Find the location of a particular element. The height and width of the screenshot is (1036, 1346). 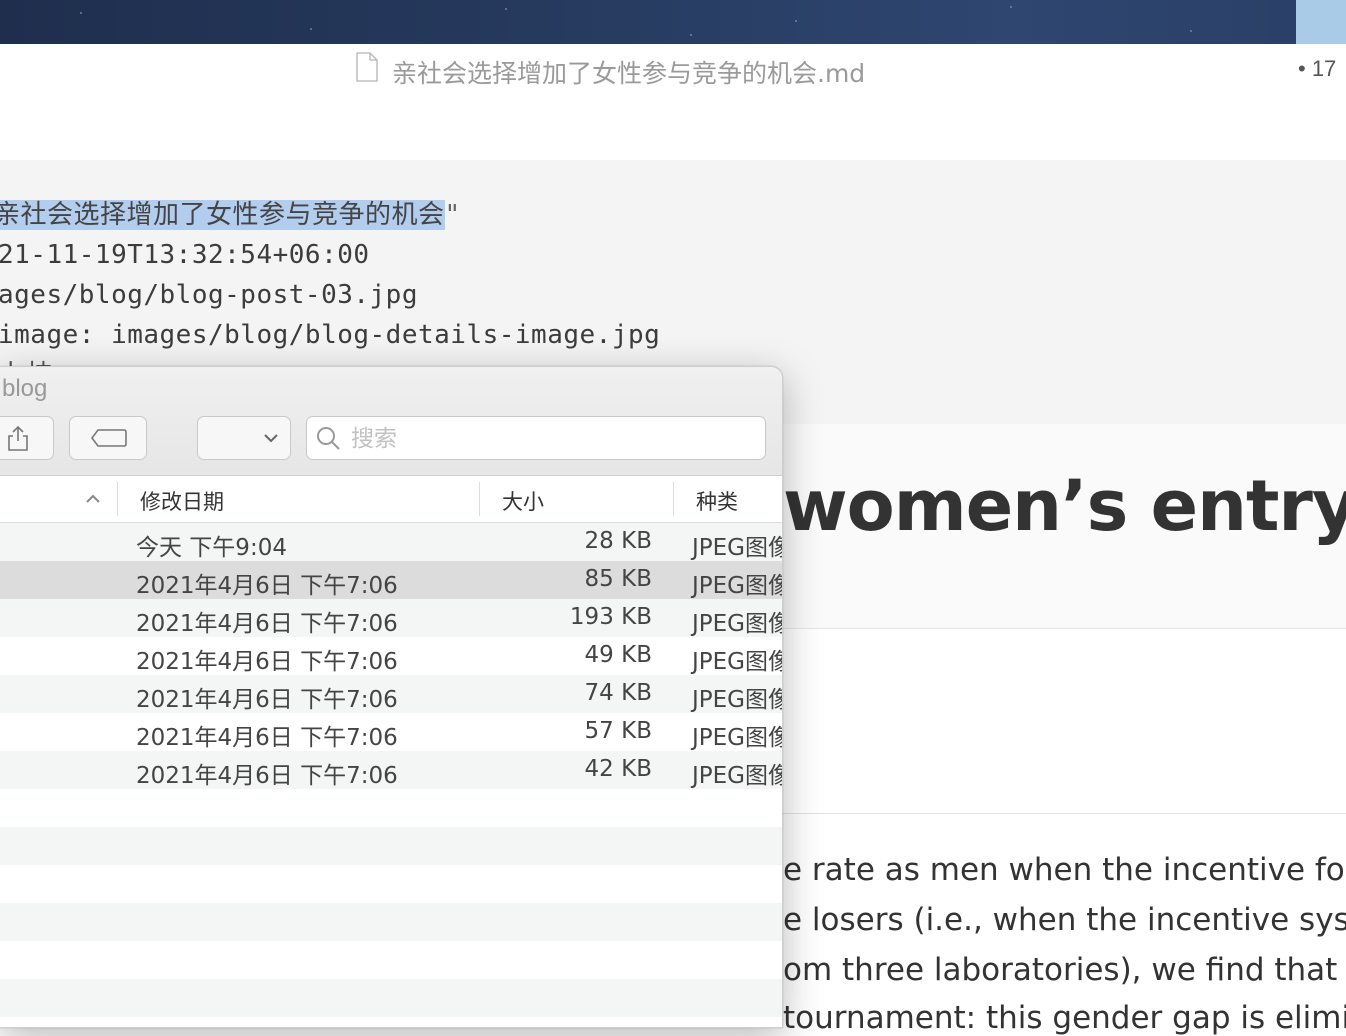

file-row: 2021年4月6日 下午7:06 42 KB JPEG图像 is located at coordinates (391, 770).